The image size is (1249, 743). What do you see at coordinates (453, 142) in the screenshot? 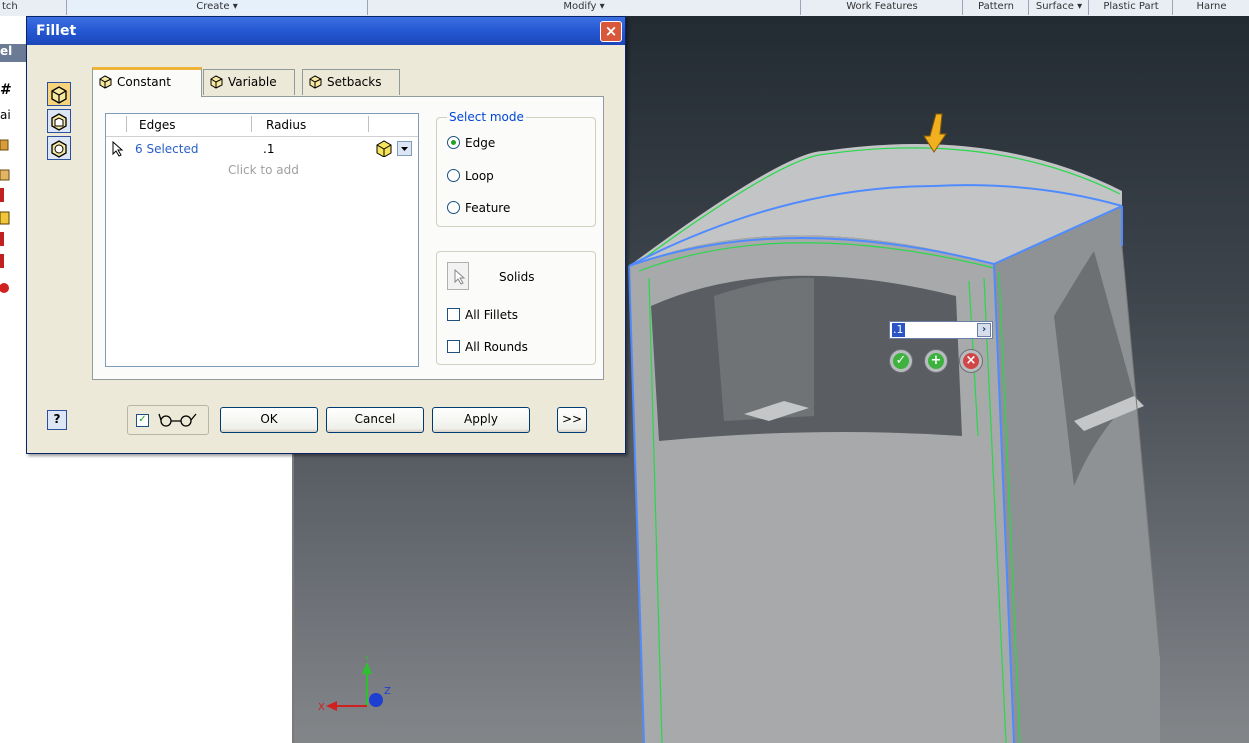
I see `radio-edge-indicator` at bounding box center [453, 142].